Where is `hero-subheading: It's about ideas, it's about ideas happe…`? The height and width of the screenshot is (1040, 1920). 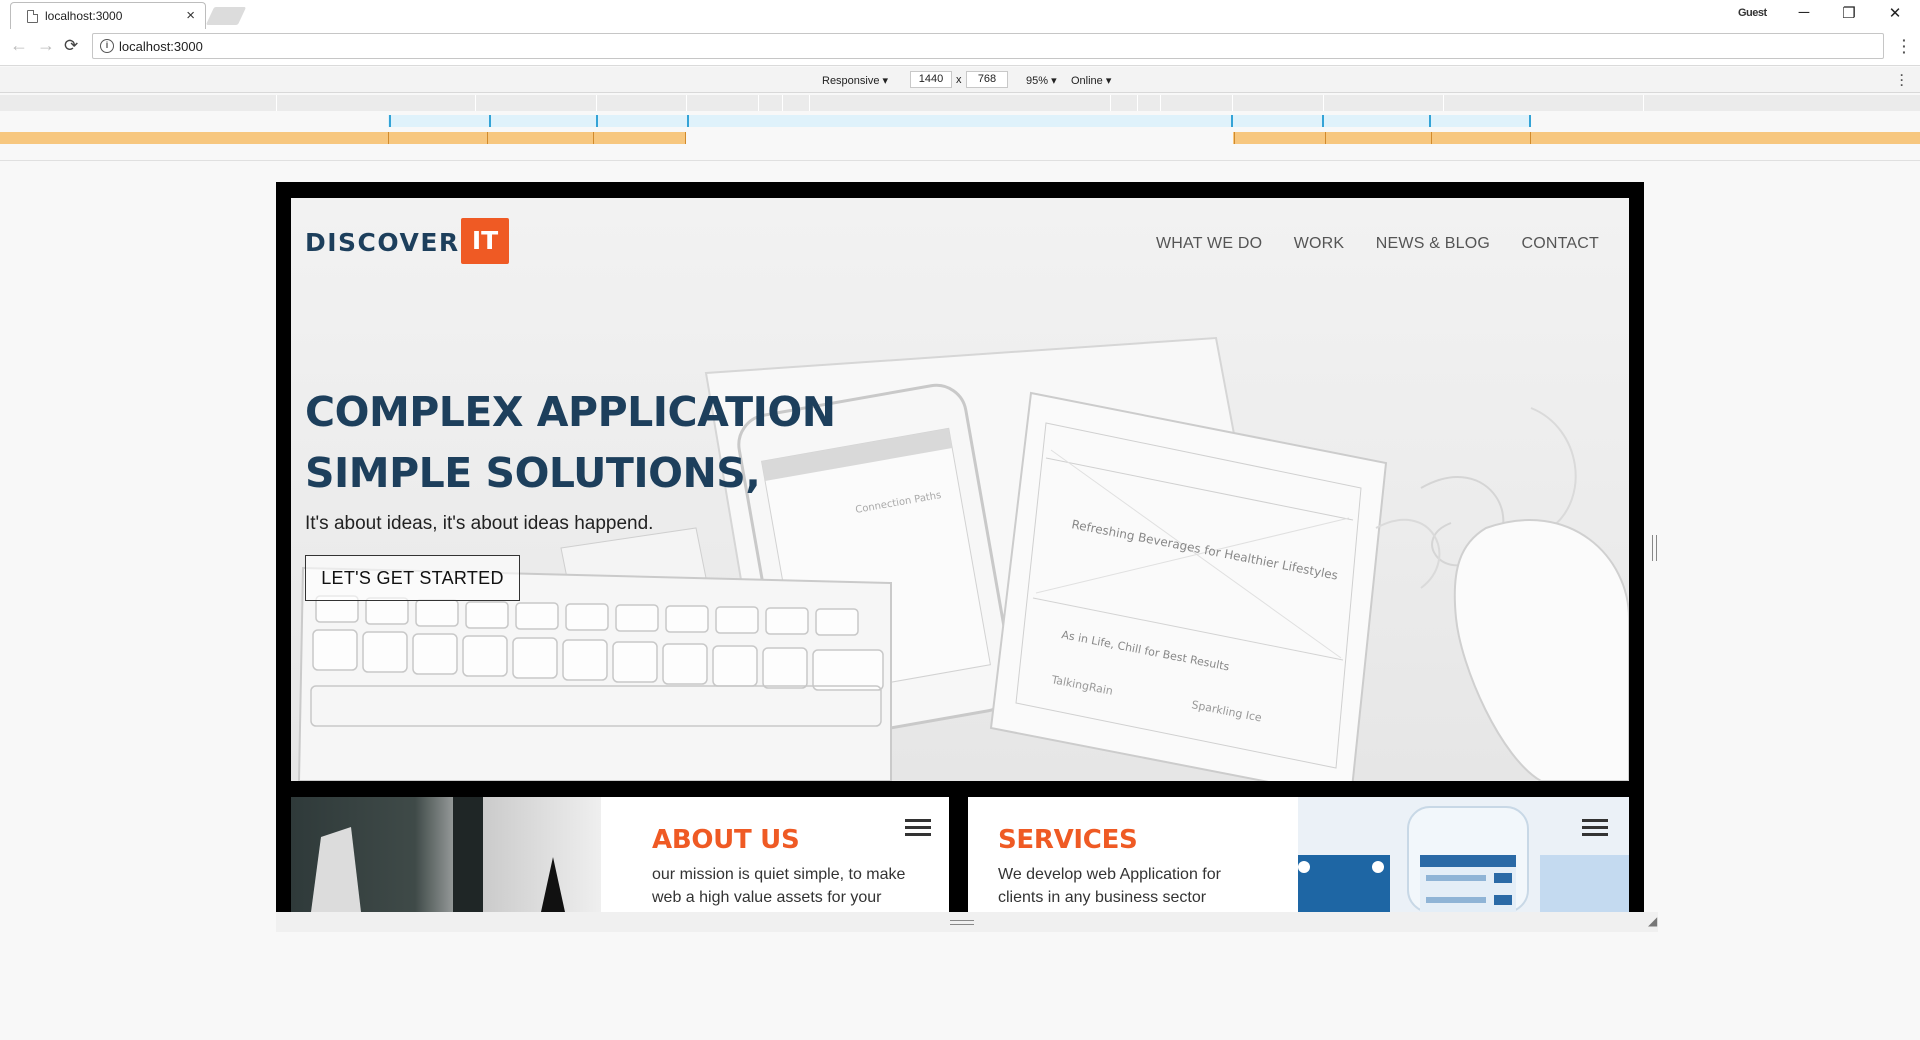 hero-subheading: It's about ideas, it's about ideas happe… is located at coordinates (479, 523).